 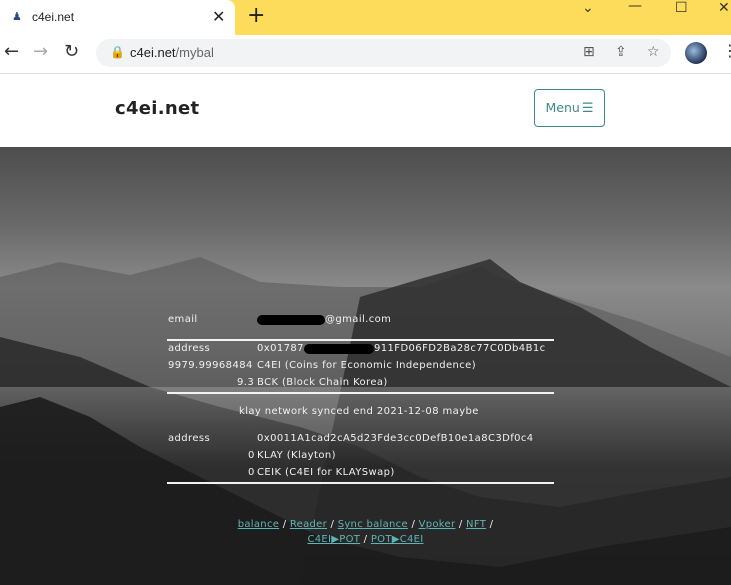 I want to click on share-icon: ⇪, so click(x=621, y=52).